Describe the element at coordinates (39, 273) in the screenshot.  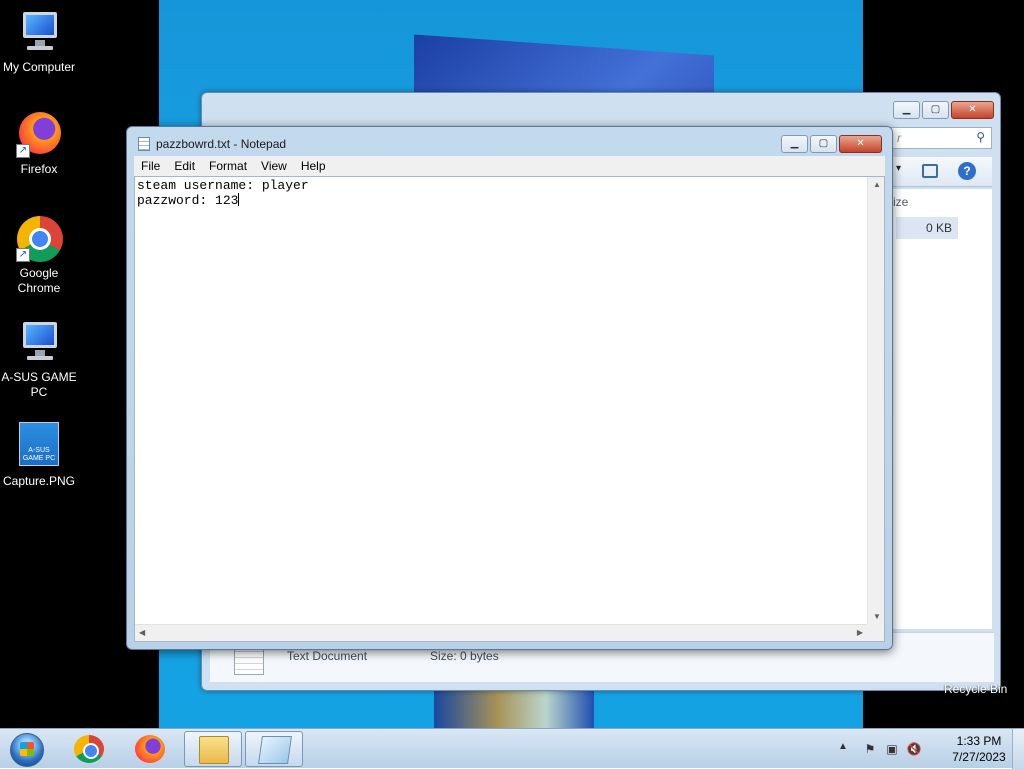
I see `desktop-icon-label: Google` at that location.